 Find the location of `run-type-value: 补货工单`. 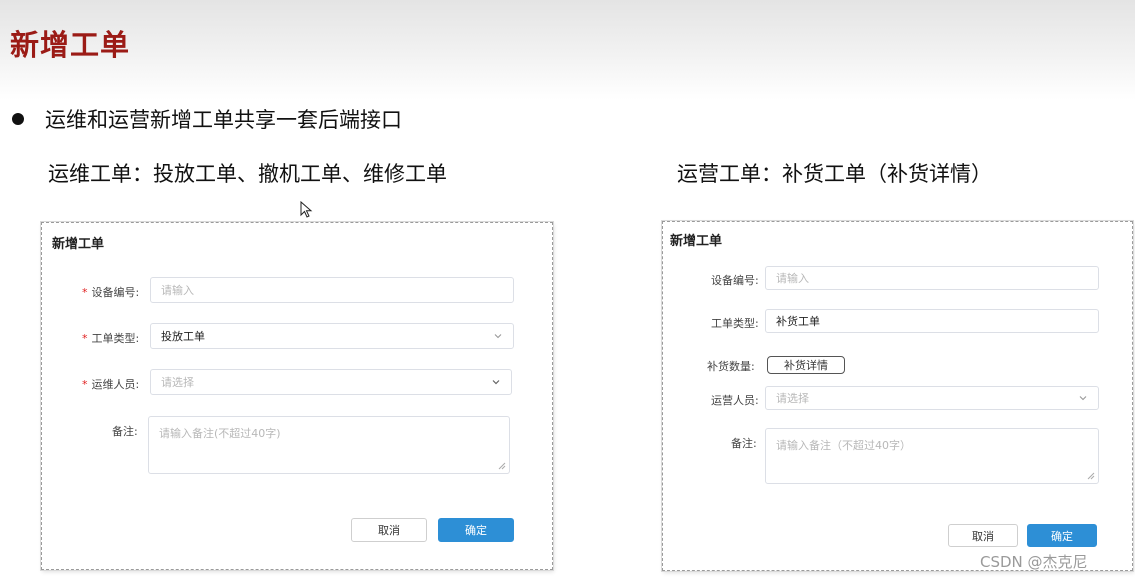

run-type-value: 补货工单 is located at coordinates (798, 321).